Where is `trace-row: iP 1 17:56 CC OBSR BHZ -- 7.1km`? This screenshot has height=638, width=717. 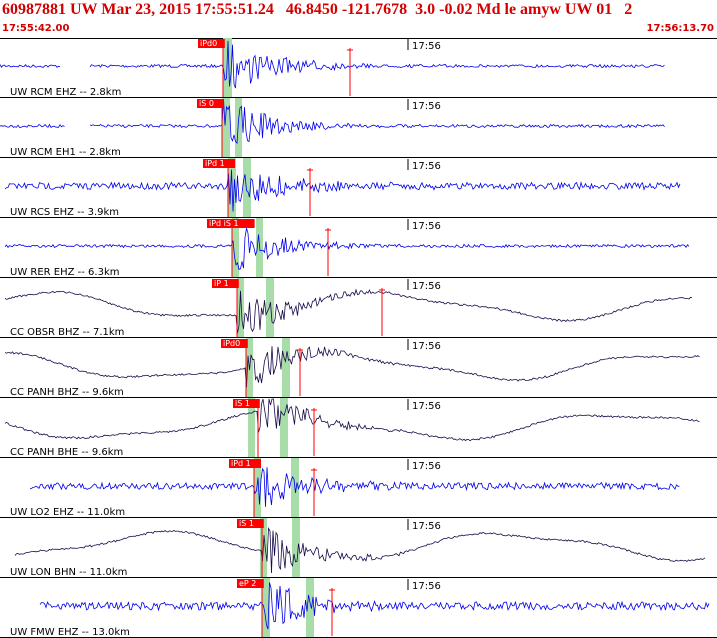 trace-row: iP 1 17:56 CC OBSR BHZ -- 7.1km is located at coordinates (358, 308).